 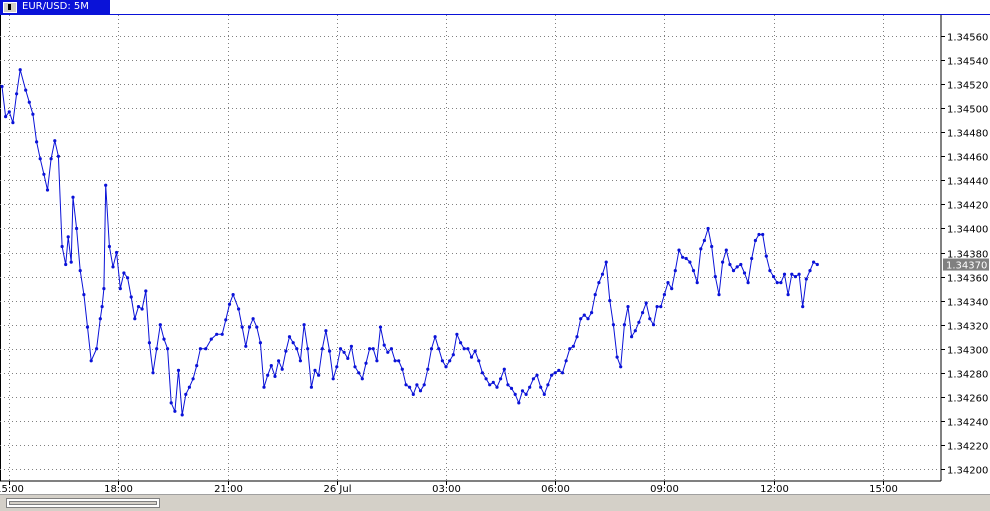 I want to click on y-tick-label: 1.34560, so click(x=967, y=38).